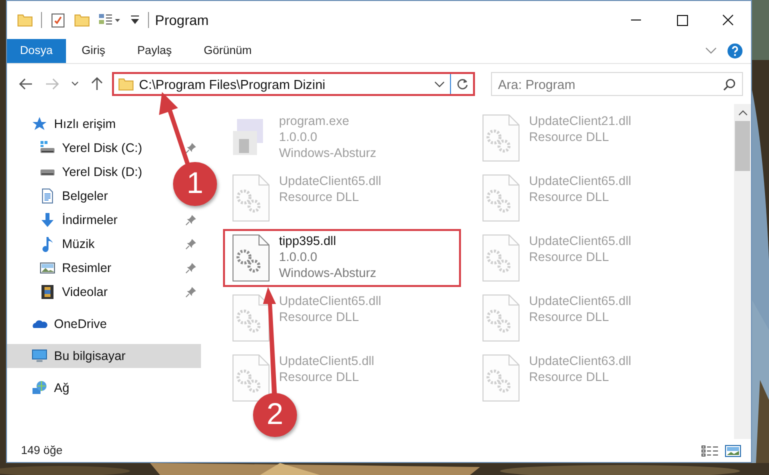 This screenshot has width=769, height=475. I want to click on folder-icon, so click(126, 84).